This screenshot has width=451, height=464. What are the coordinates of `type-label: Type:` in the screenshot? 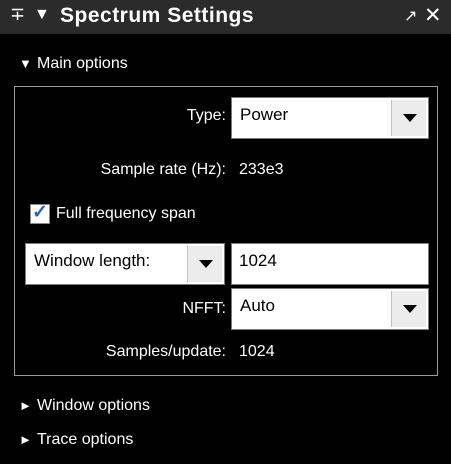 It's located at (206, 115).